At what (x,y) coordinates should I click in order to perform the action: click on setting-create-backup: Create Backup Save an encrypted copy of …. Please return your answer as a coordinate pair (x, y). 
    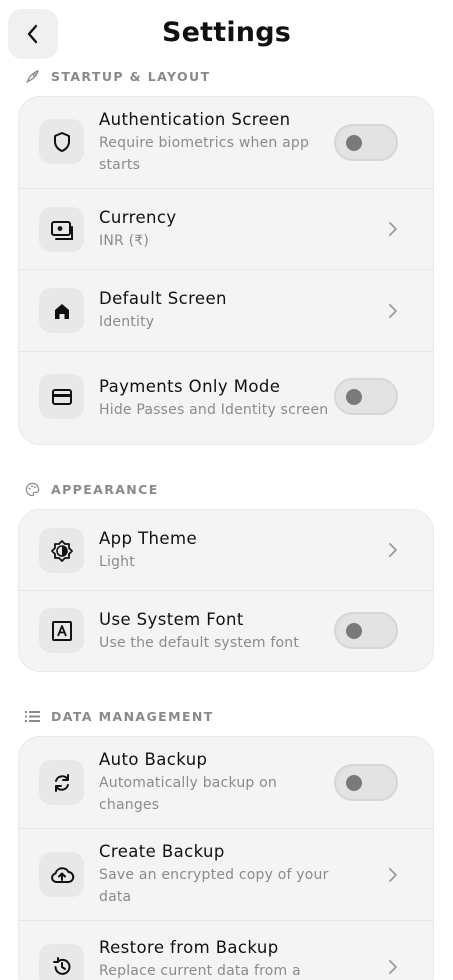
    Looking at the image, I should click on (226, 875).